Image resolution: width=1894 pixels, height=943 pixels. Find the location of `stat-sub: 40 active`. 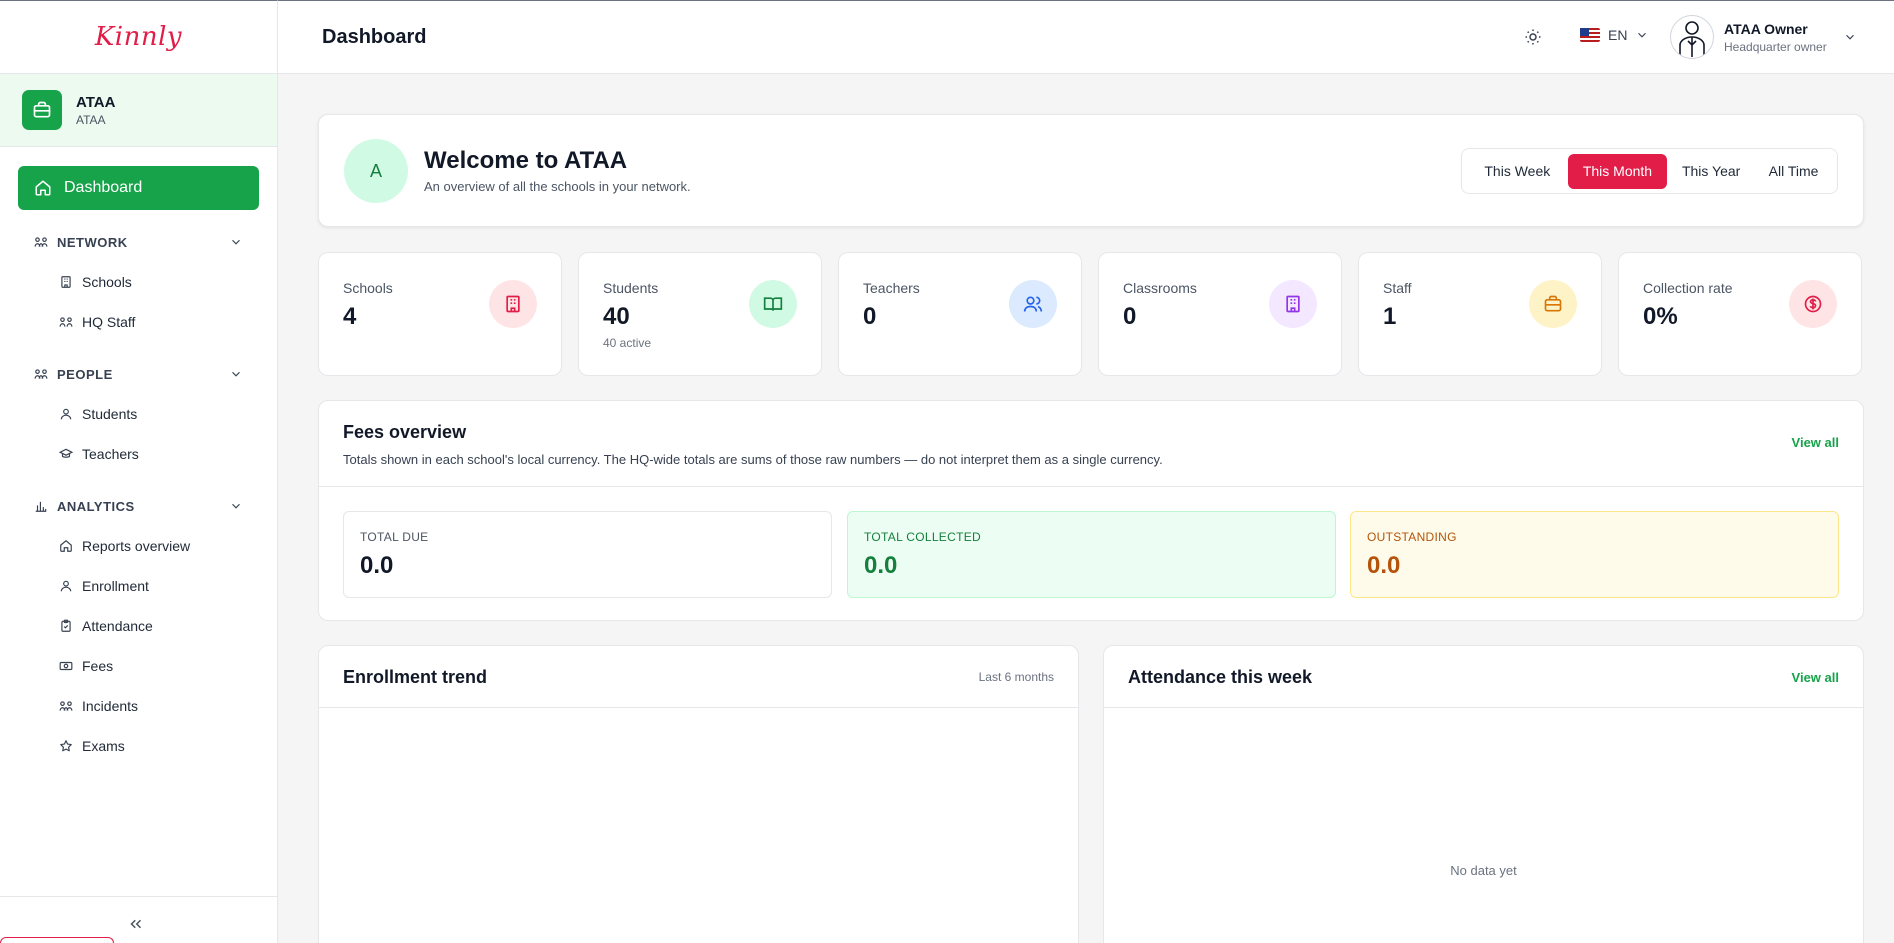

stat-sub: 40 active is located at coordinates (627, 343).